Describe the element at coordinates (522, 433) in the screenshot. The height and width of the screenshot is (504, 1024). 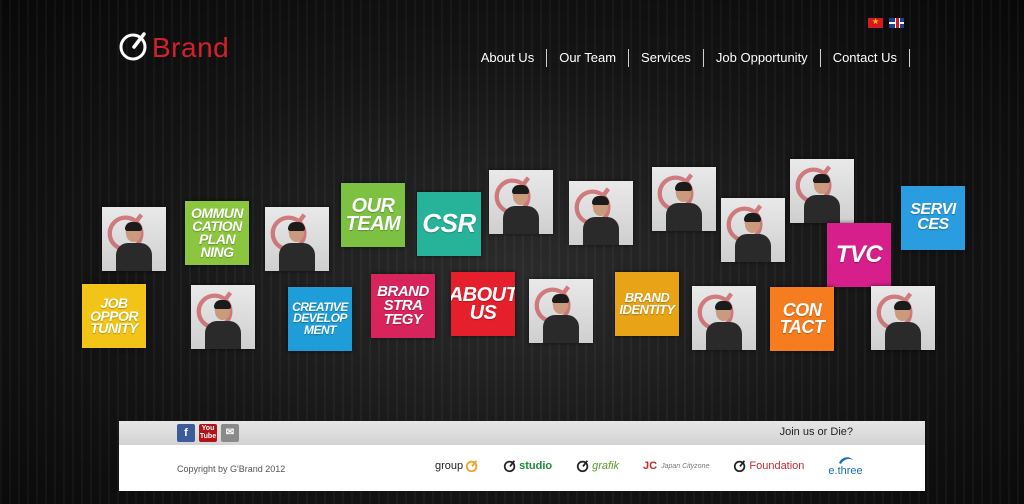
I see `footer-bar: f You Tube ✉ Join us or Die?` at that location.